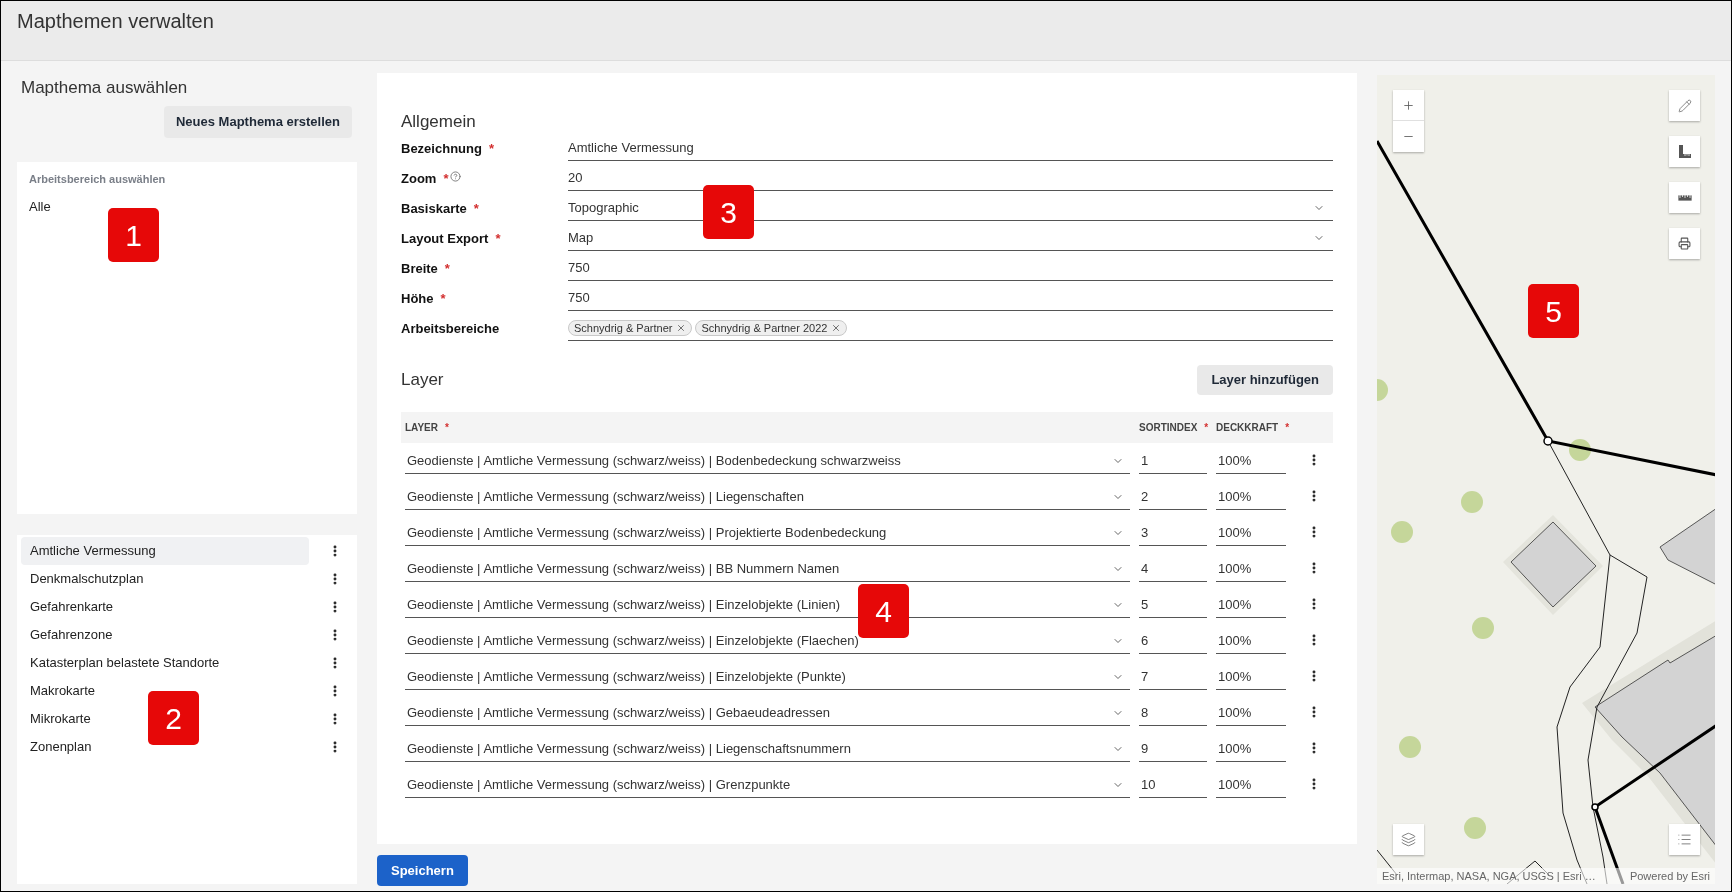 The width and height of the screenshot is (1732, 892). Describe the element at coordinates (104, 88) in the screenshot. I see `section-title: Mapthema auswählen` at that location.